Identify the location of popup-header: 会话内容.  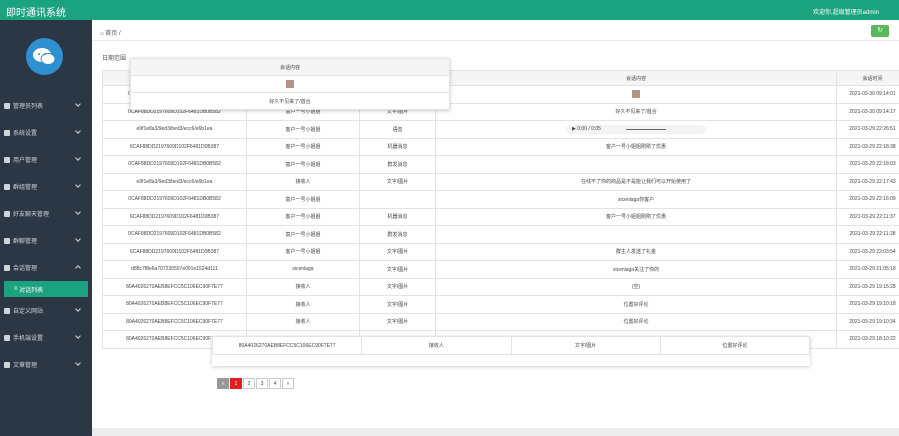
(290, 67).